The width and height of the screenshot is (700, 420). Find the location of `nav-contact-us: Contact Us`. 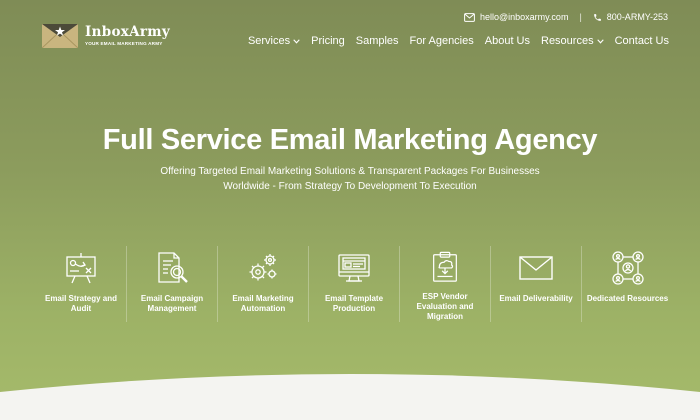

nav-contact-us: Contact Us is located at coordinates (642, 41).